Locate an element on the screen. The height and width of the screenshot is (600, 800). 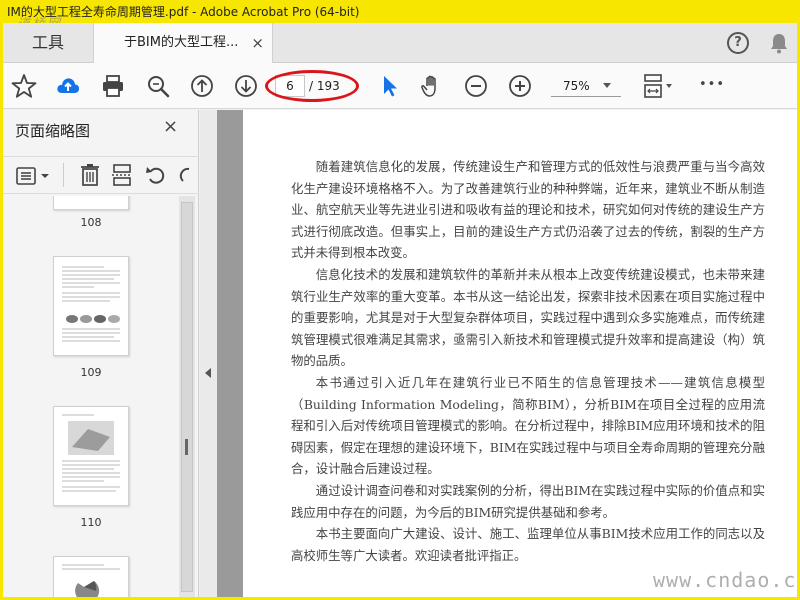
main-toolbar: 6 / 193 75% ••• is located at coordinates (400, 86).